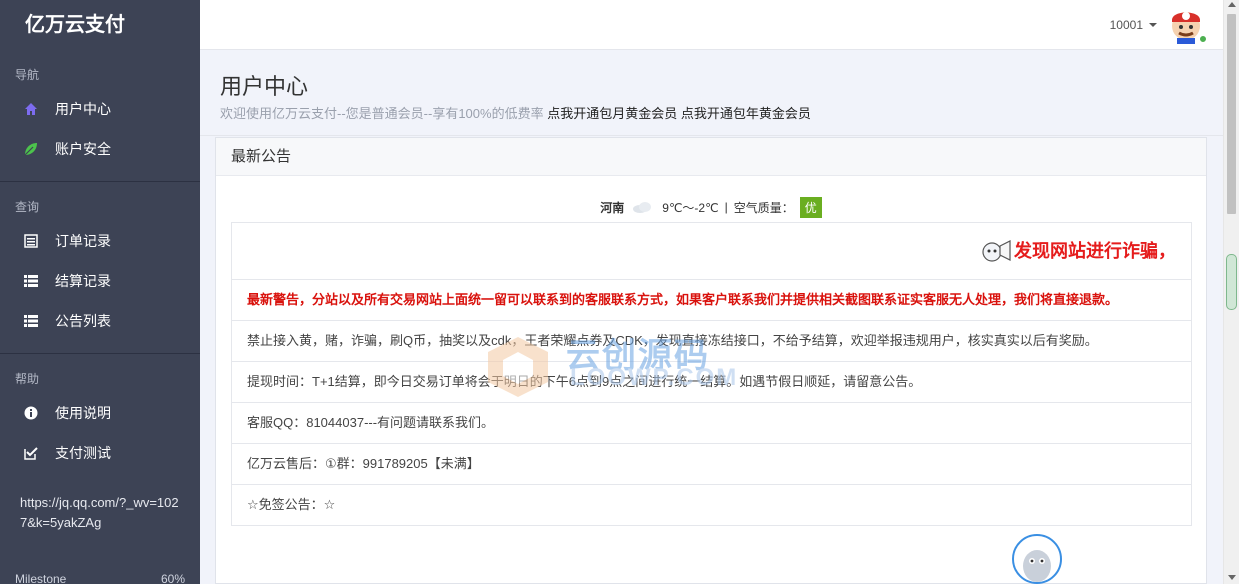 The height and width of the screenshot is (584, 1239). Describe the element at coordinates (711, 464) in the screenshot. I see `list-item: 亿万云售后：①群：991789205【未满】` at that location.